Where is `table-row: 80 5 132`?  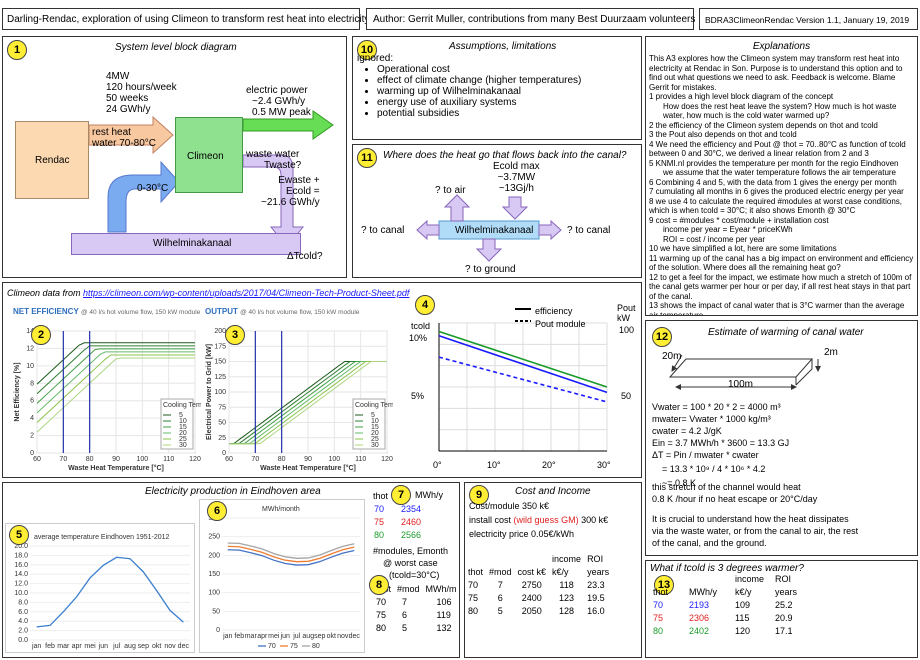 table-row: 80 5 132 is located at coordinates (414, 628).